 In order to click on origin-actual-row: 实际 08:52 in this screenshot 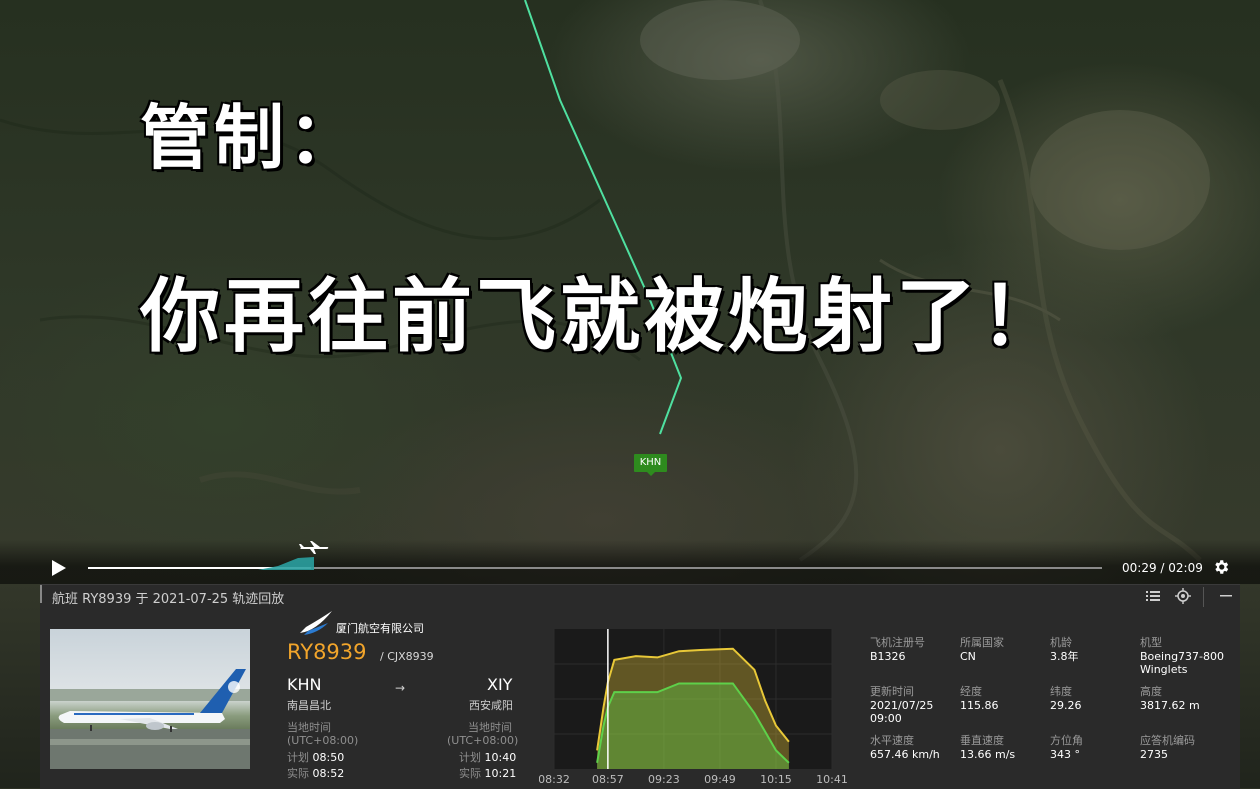, I will do `click(315, 773)`.